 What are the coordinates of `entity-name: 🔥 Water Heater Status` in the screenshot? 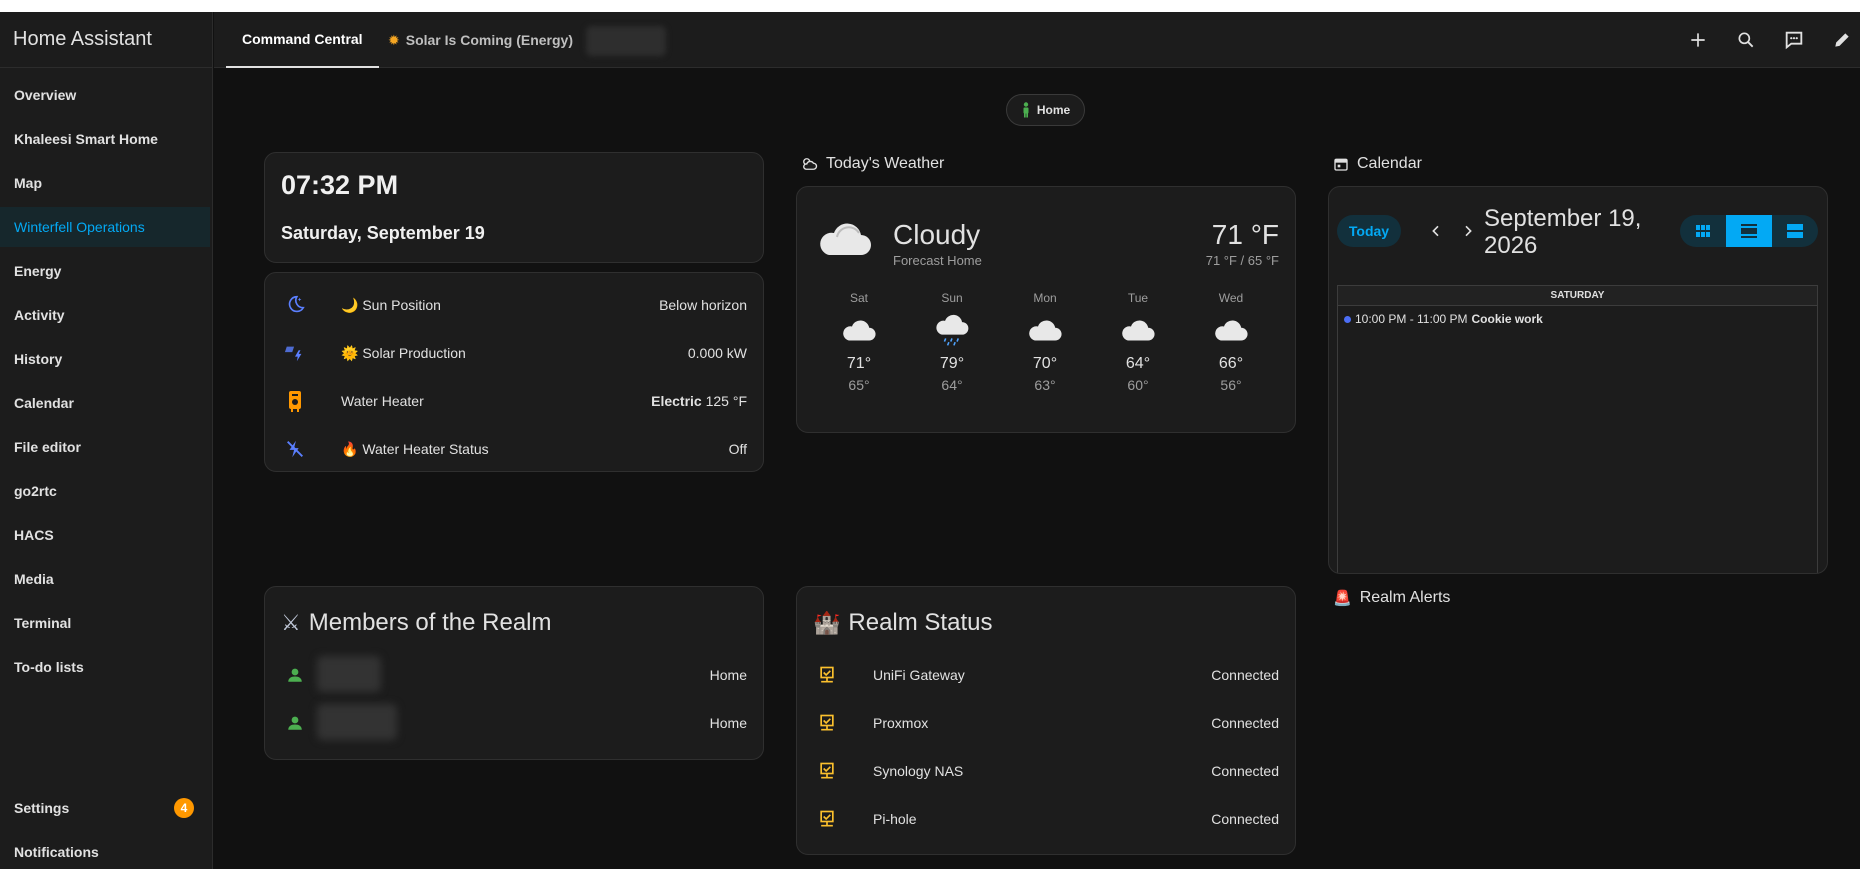 It's located at (415, 448).